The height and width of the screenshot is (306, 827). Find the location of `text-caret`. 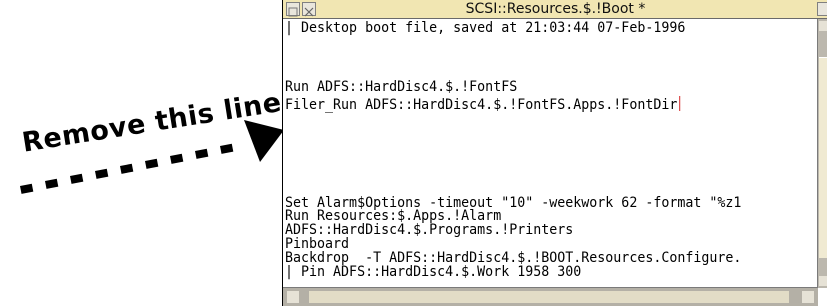

text-caret is located at coordinates (680, 103).